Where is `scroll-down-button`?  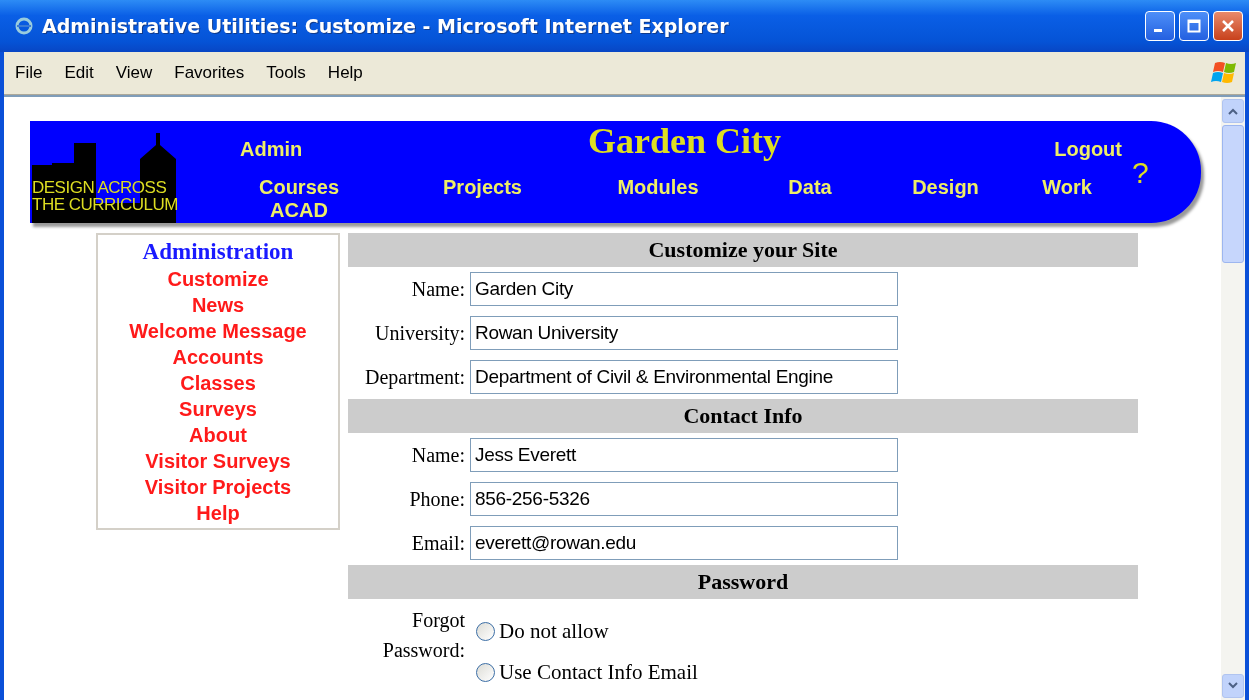 scroll-down-button is located at coordinates (1233, 686).